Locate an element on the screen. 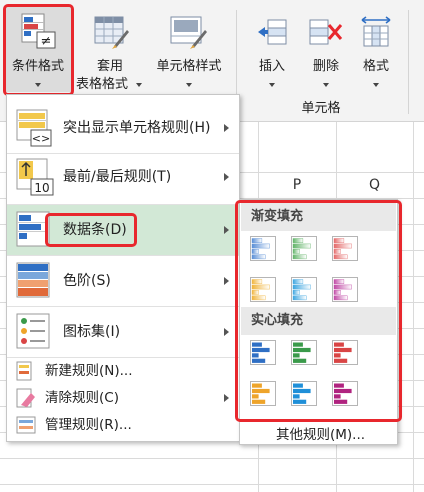  format-as-table-button: 套用 表格格式 is located at coordinates (110, 49).